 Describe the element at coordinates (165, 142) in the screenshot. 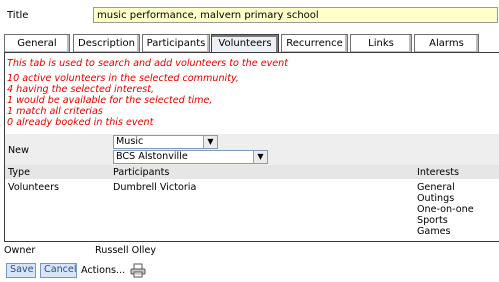

I see `interest-select: Music ▼` at that location.